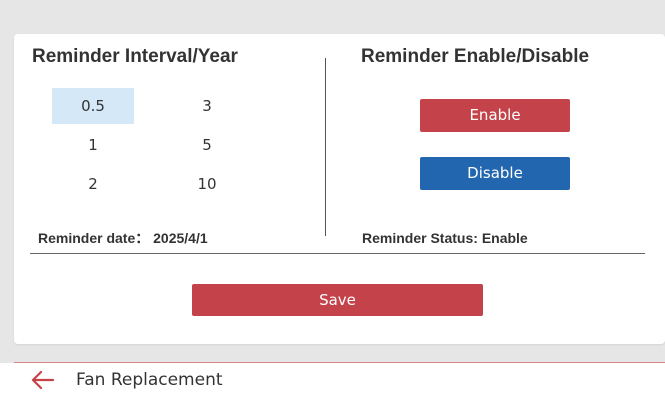  I want to click on footer-bar: Fan Replacement, so click(332, 380).